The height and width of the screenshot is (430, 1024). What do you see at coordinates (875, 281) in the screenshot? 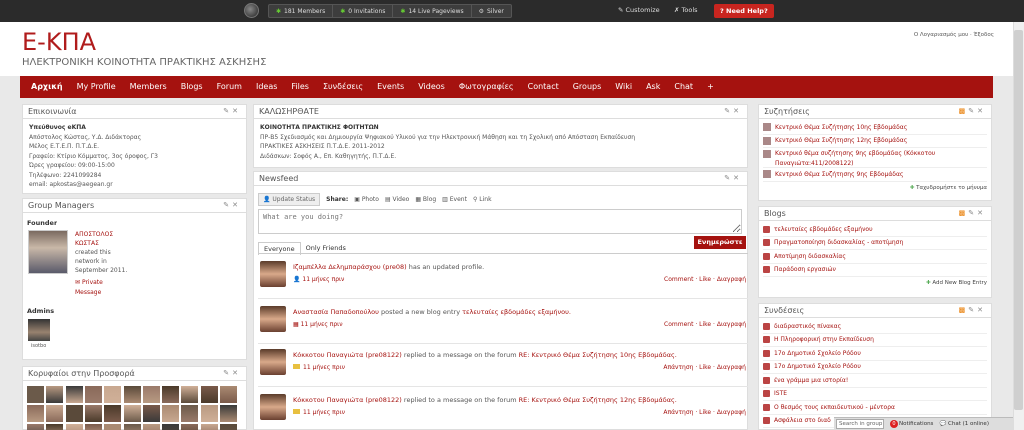
I see `add-blog-link: ✚ Add New Blog Entry` at bounding box center [875, 281].